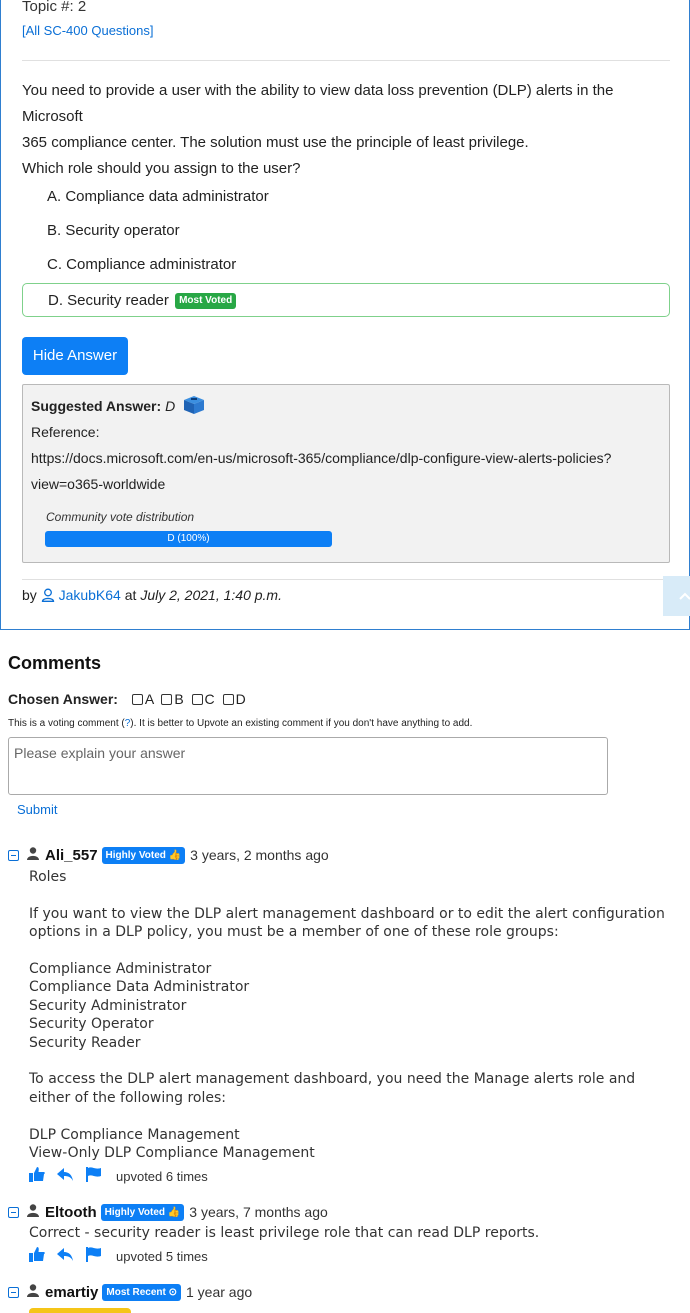 This screenshot has height=1313, width=690. I want to click on chosen-answer-label: Chosen Answer:, so click(63, 699).